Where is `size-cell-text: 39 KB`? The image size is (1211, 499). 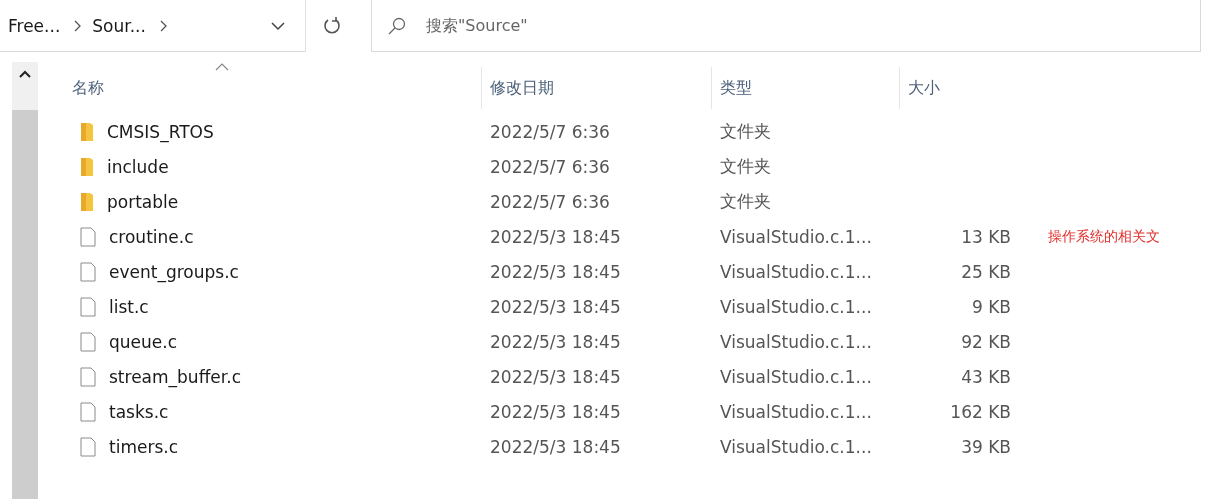
size-cell-text: 39 KB is located at coordinates (986, 446).